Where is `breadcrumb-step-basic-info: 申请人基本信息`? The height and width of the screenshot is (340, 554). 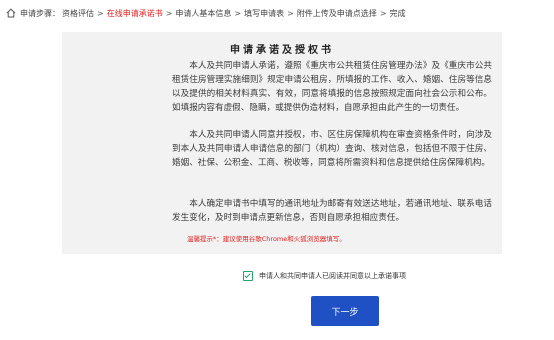
breadcrumb-step-basic-info: 申请人基本信息 is located at coordinates (203, 13).